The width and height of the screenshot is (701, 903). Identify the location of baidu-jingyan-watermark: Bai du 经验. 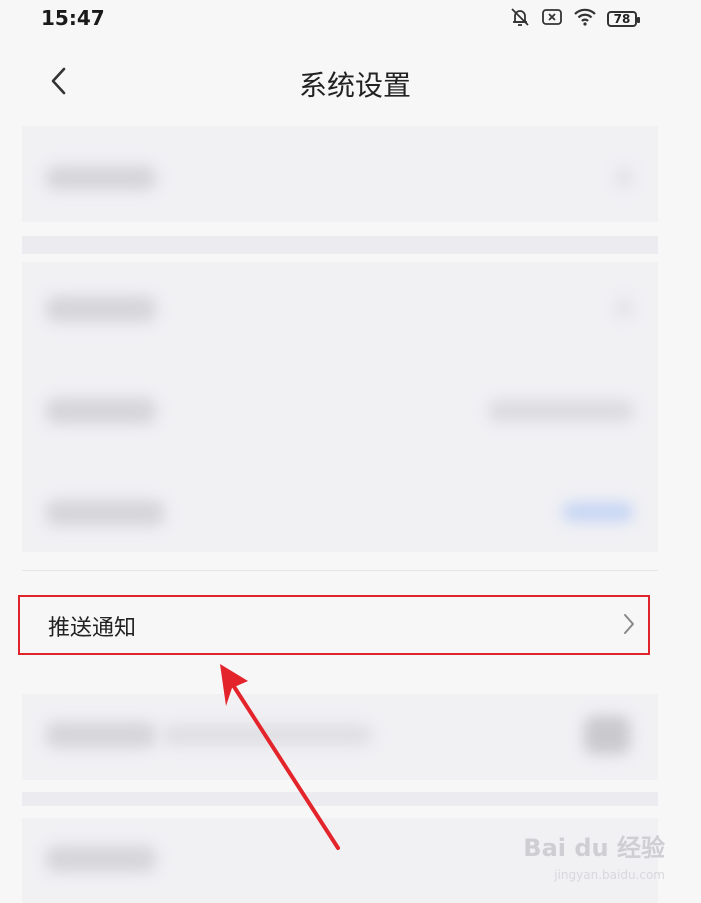
(594, 848).